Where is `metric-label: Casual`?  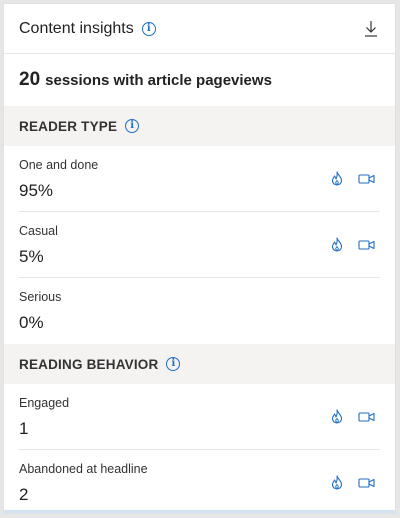
metric-label: Casual is located at coordinates (38, 231).